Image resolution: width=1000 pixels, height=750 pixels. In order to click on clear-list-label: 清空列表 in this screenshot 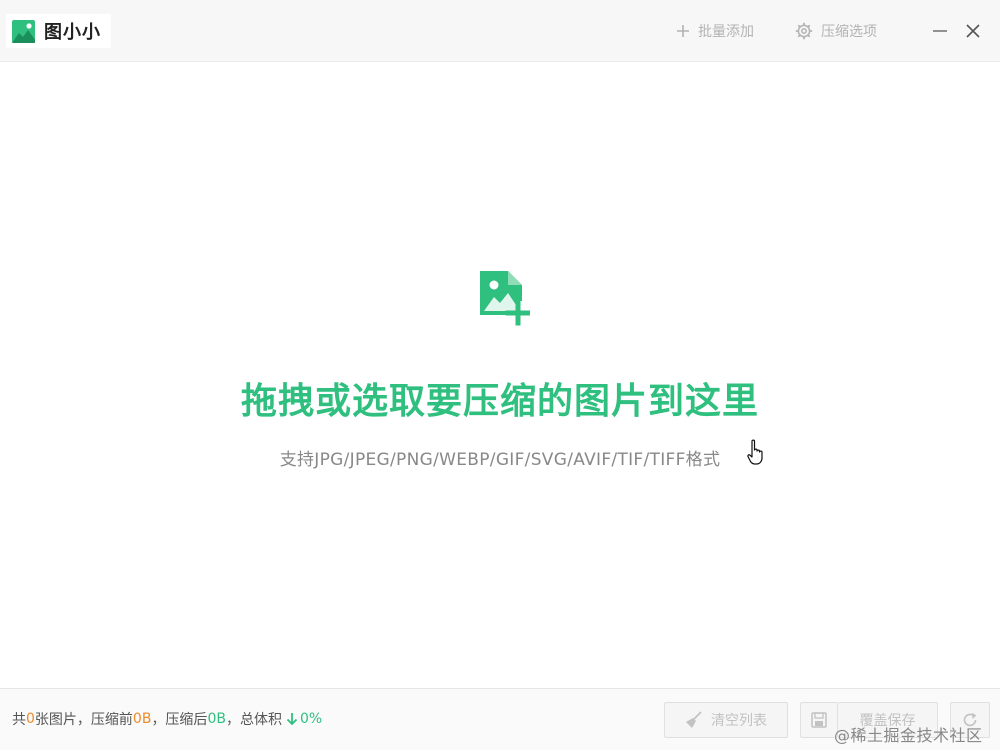, I will do `click(739, 721)`.